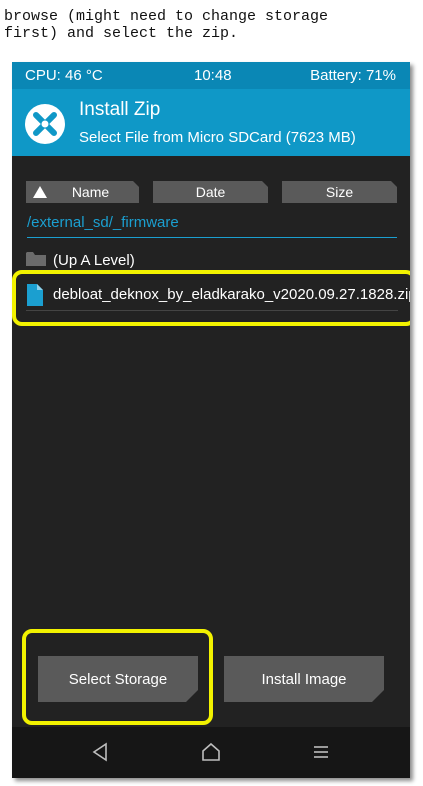  I want to click on select-storage-button: Select Storage, so click(118, 679).